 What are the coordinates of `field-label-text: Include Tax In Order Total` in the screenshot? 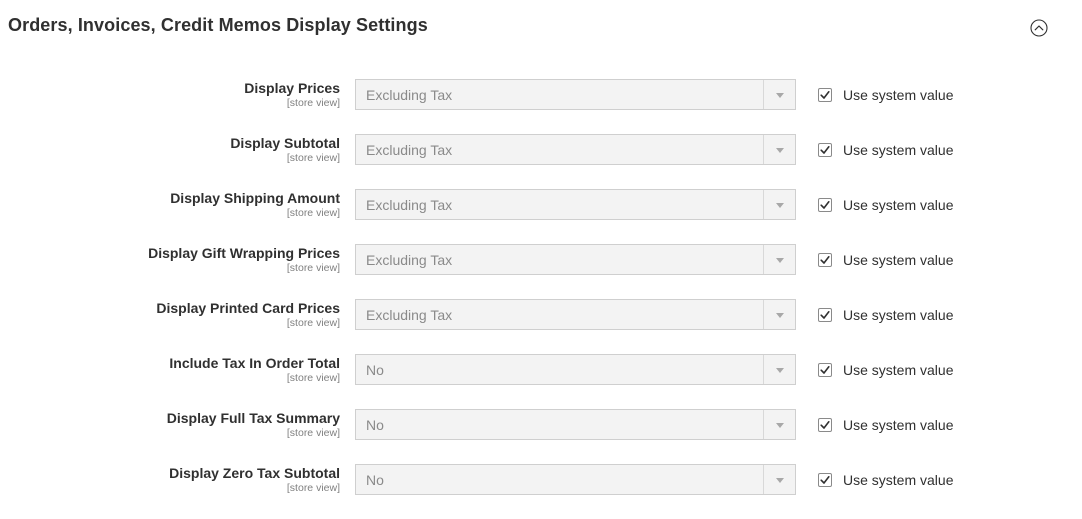 It's located at (254, 363).